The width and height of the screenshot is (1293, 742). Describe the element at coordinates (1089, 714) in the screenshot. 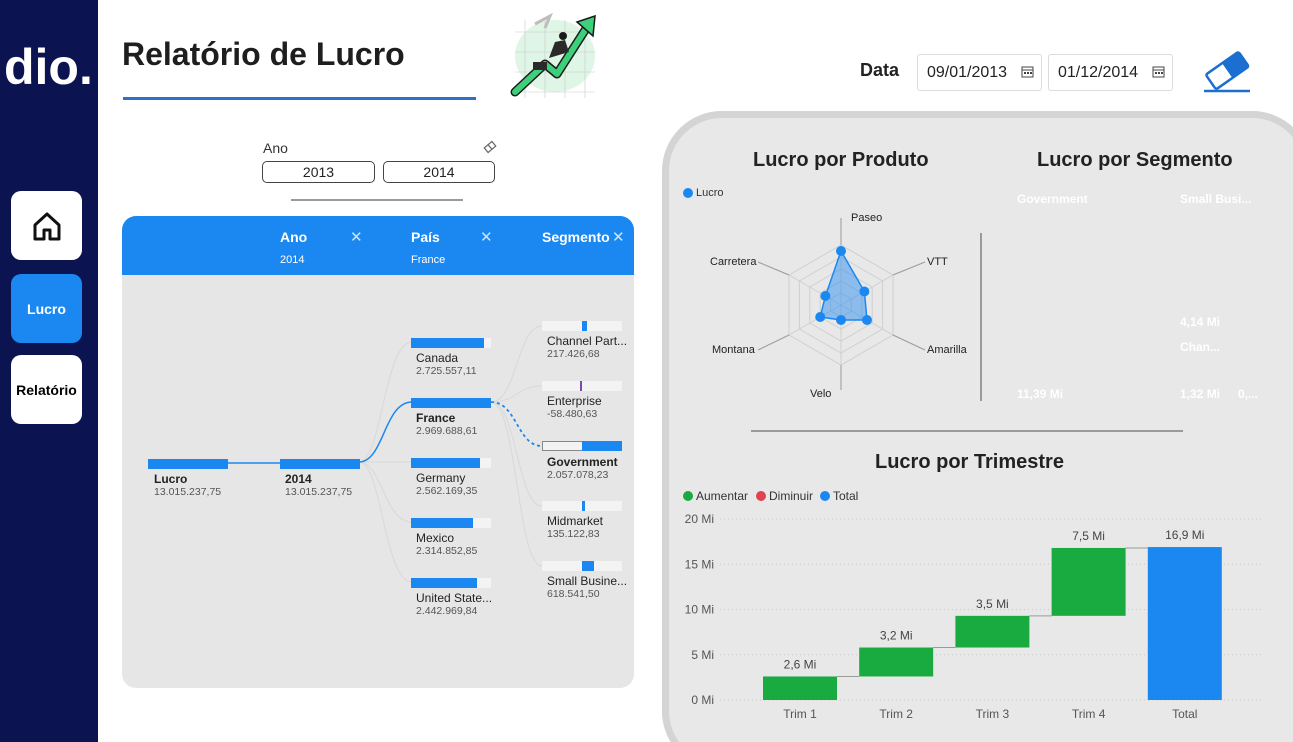

I see `x-tick-label: Trim 4` at that location.